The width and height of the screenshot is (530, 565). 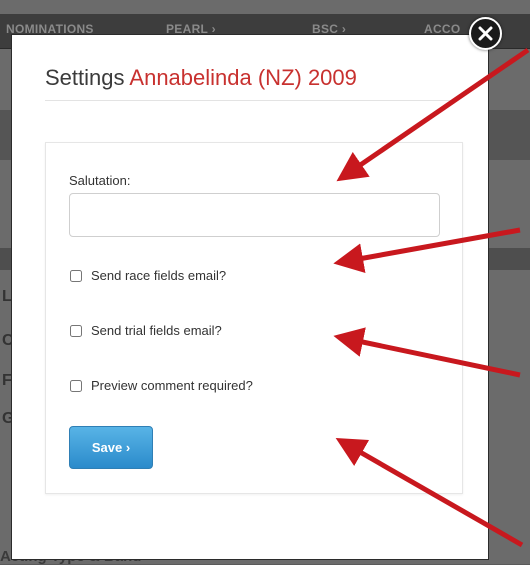 I want to click on horse-name: Annabelinda (NZ) 2009, so click(x=243, y=77).